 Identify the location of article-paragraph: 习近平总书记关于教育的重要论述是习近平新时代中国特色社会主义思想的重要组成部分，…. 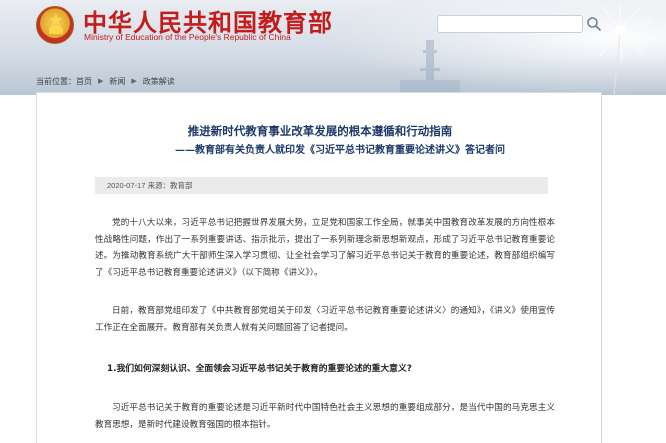
(325, 416).